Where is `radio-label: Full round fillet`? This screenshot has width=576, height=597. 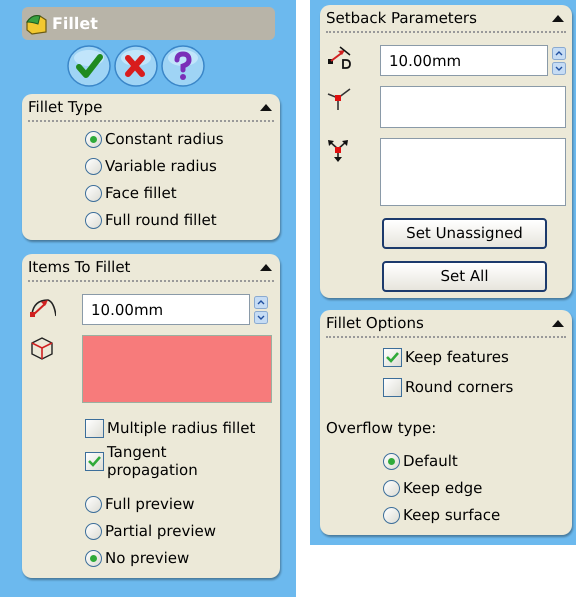 radio-label: Full round fillet is located at coordinates (161, 221).